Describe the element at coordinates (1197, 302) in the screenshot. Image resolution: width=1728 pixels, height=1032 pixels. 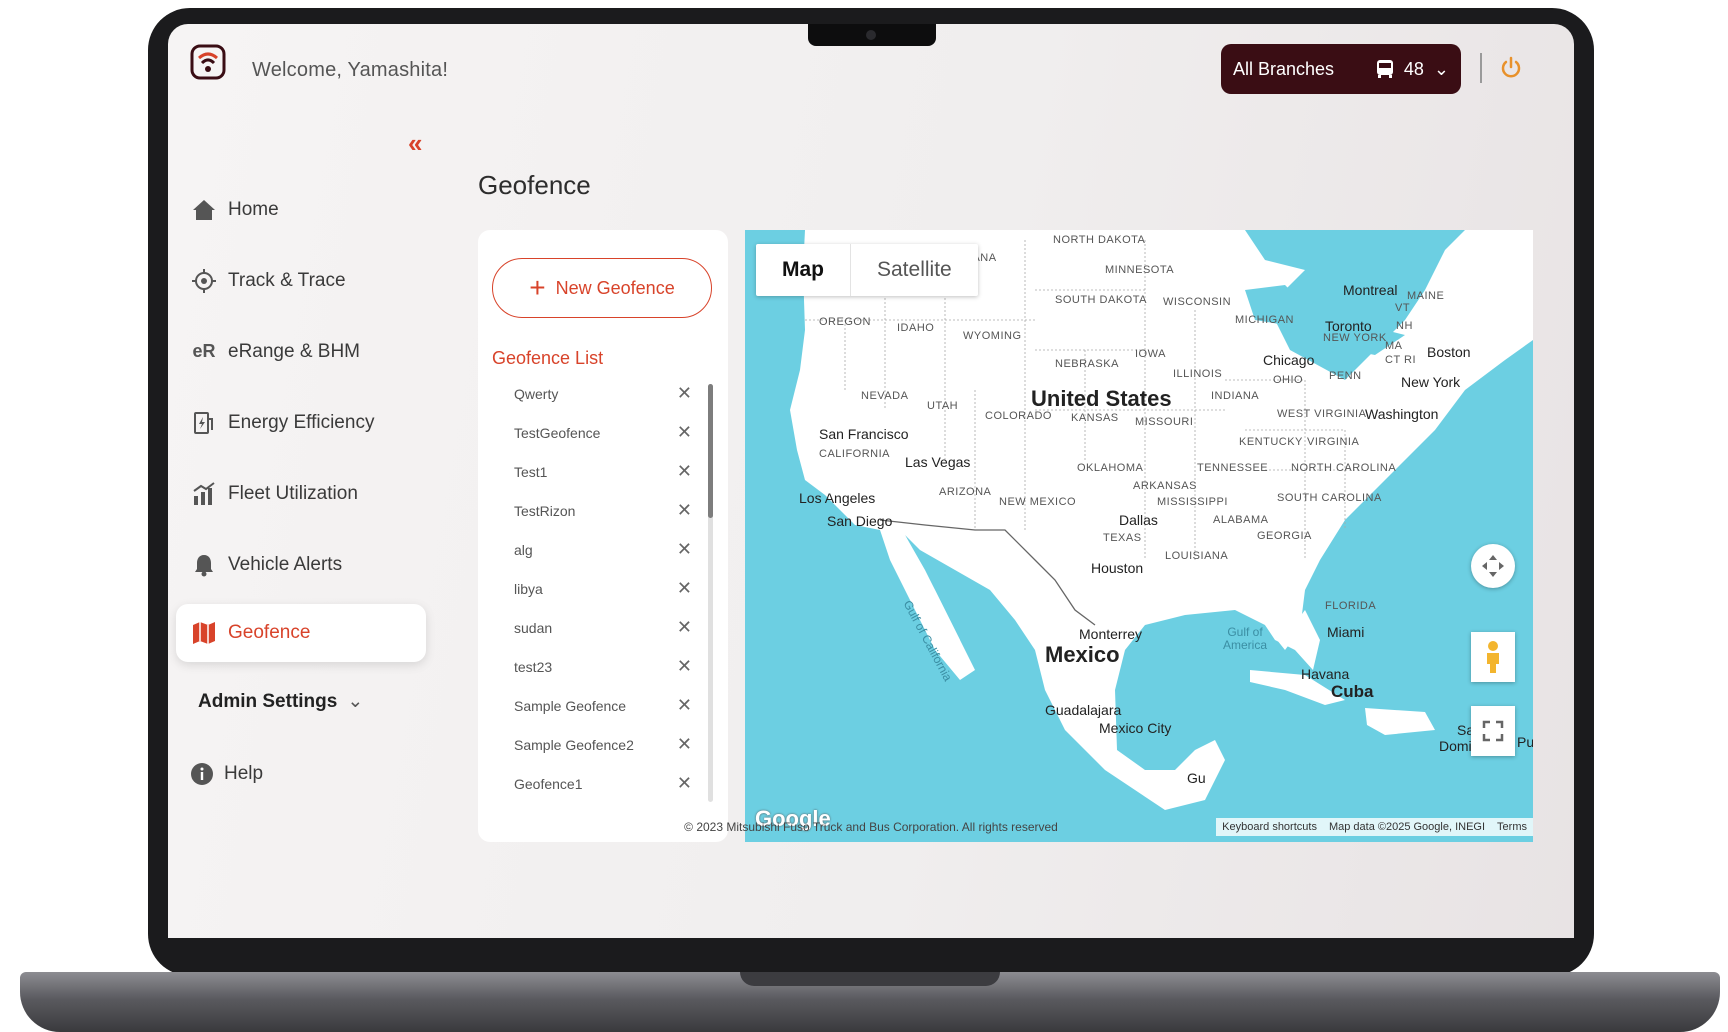
I see `state-label: WISCONSIN` at that location.